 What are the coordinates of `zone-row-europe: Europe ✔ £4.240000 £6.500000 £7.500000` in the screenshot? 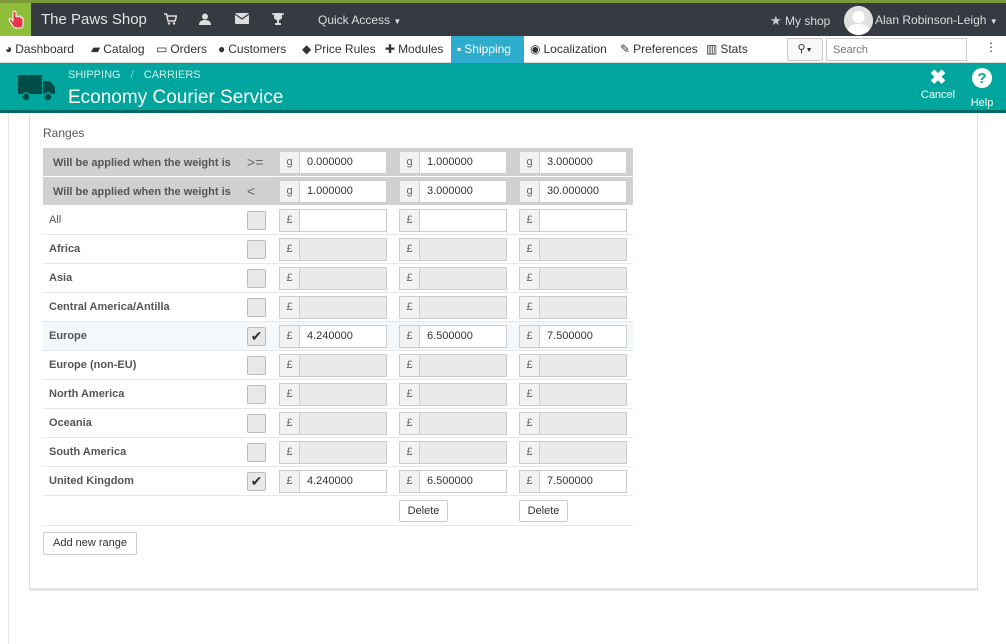 It's located at (338, 336).